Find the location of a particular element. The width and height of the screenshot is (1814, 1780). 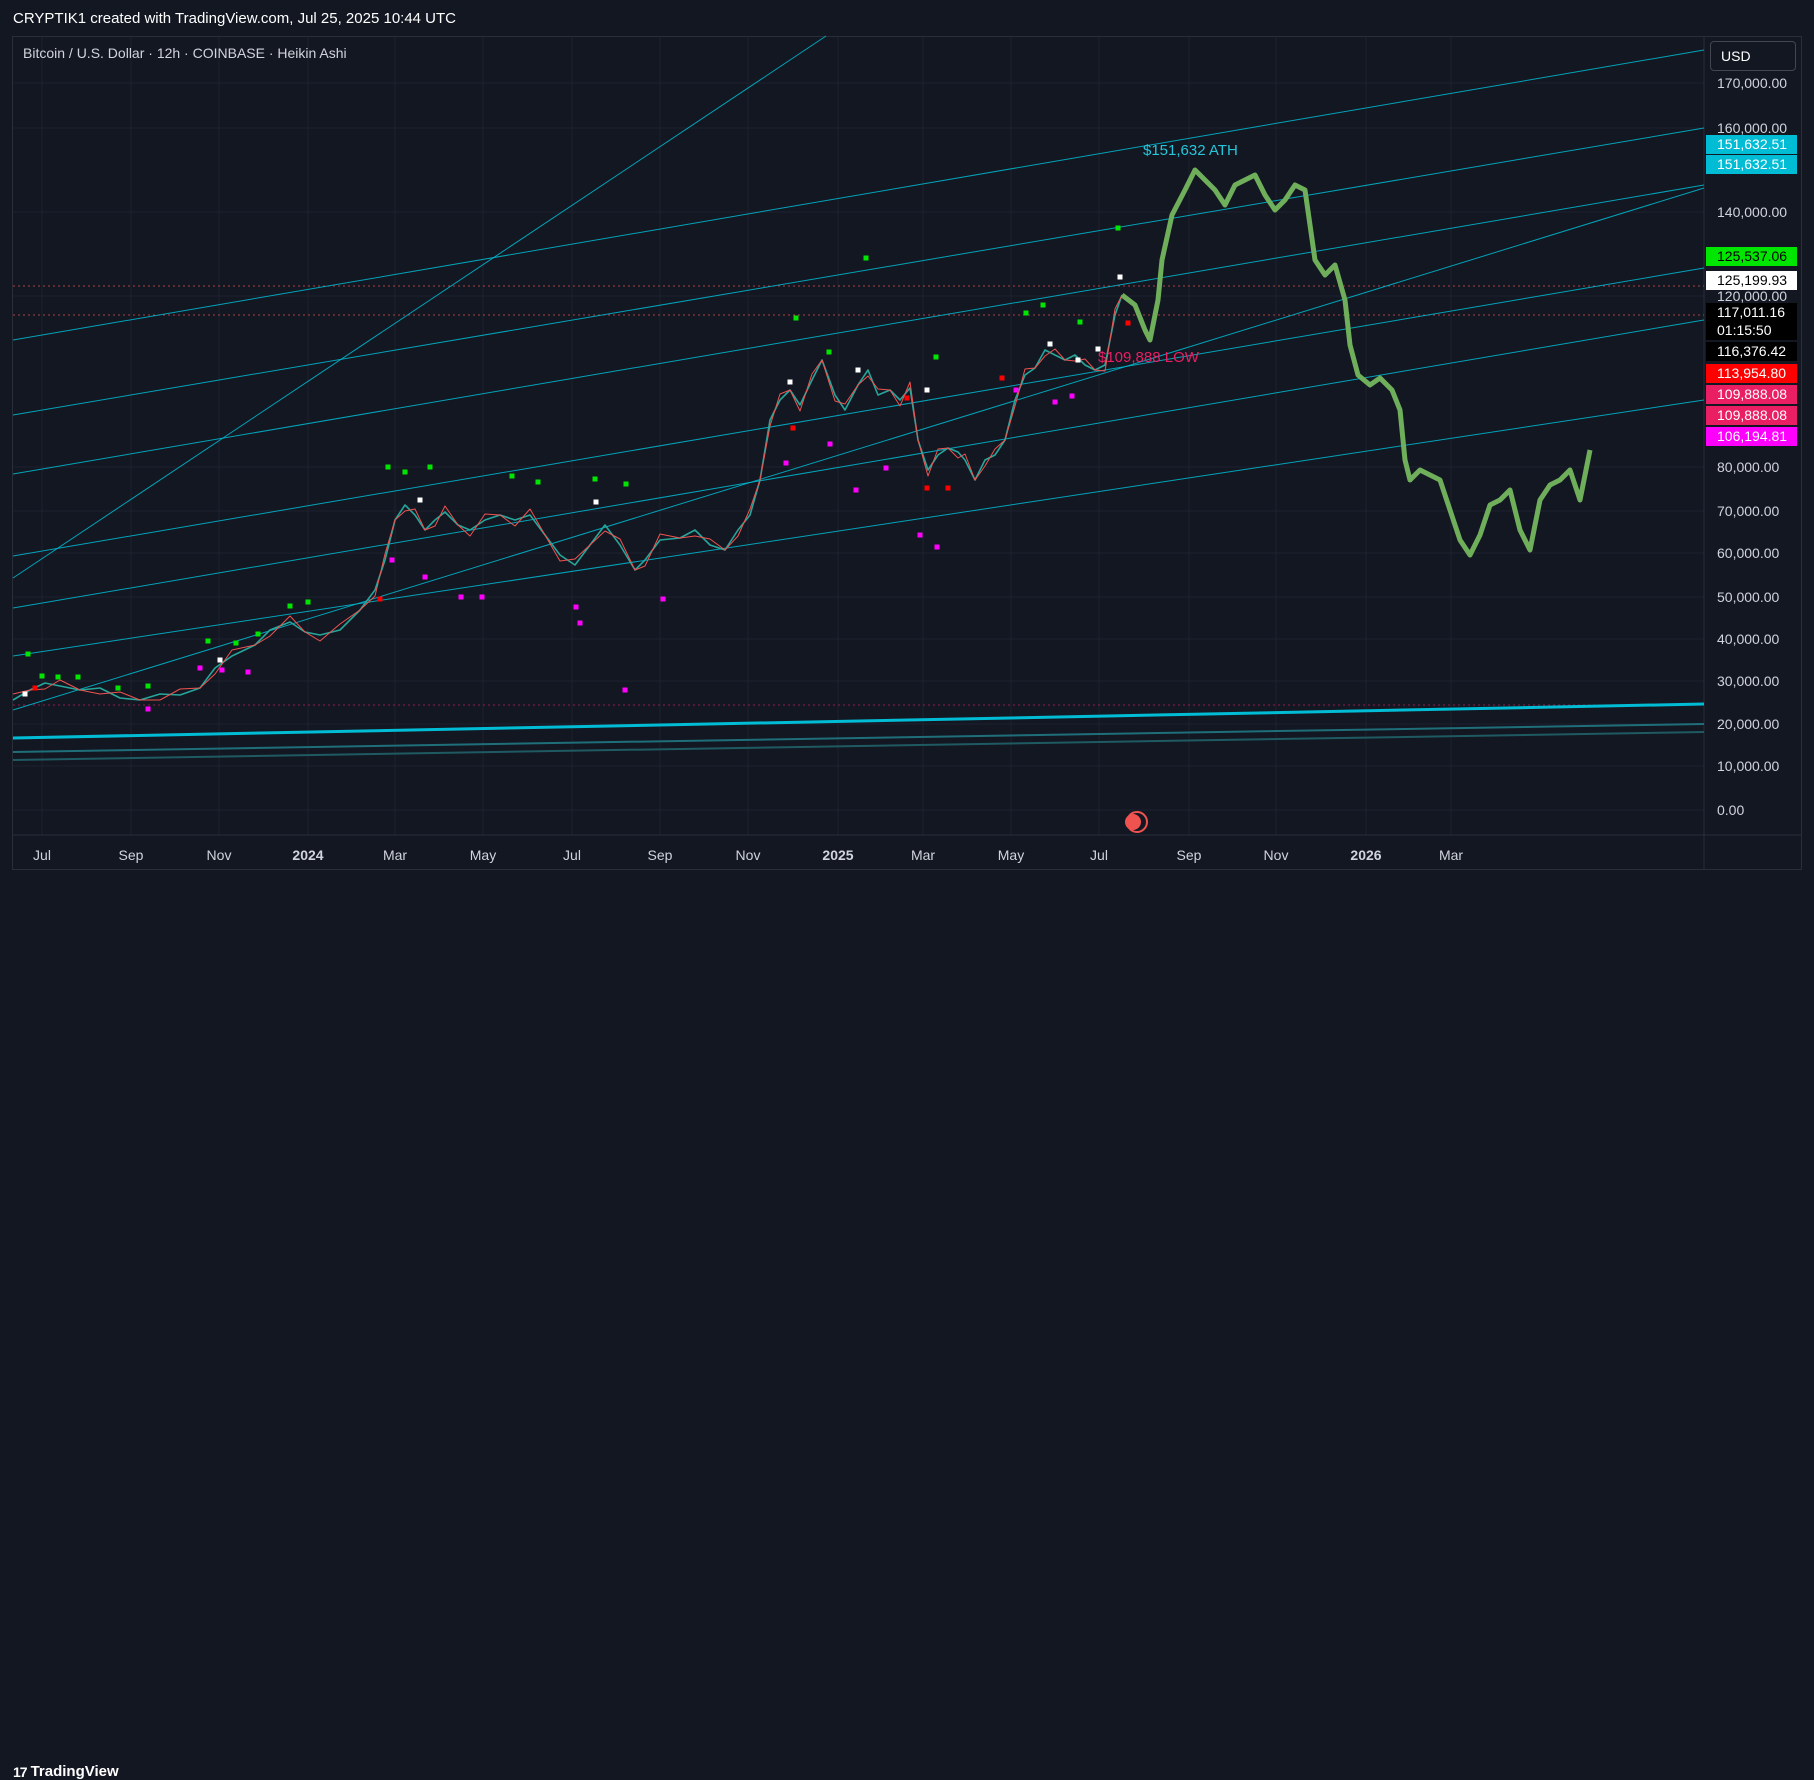

trendline is located at coordinates (858, 528).